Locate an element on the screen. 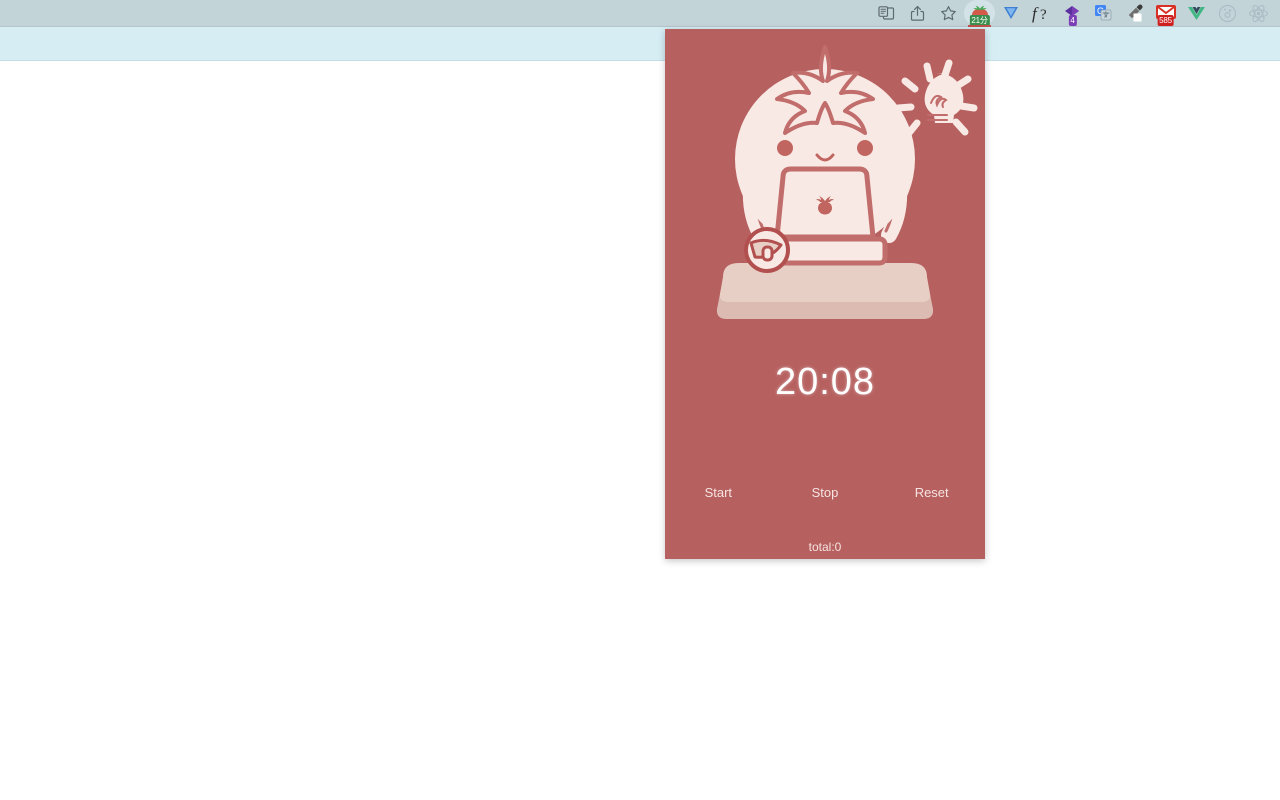 Image resolution: width=1280 pixels, height=800 pixels. toolbar-icon-group: 21分 f ? 4 G 585 is located at coordinates (1075, 13).